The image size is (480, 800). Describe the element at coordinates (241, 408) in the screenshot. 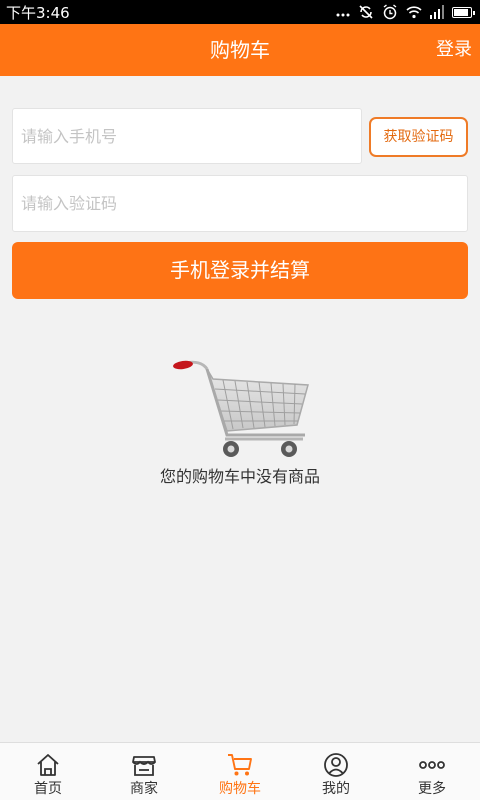

I see `shopping-cart-icon` at that location.